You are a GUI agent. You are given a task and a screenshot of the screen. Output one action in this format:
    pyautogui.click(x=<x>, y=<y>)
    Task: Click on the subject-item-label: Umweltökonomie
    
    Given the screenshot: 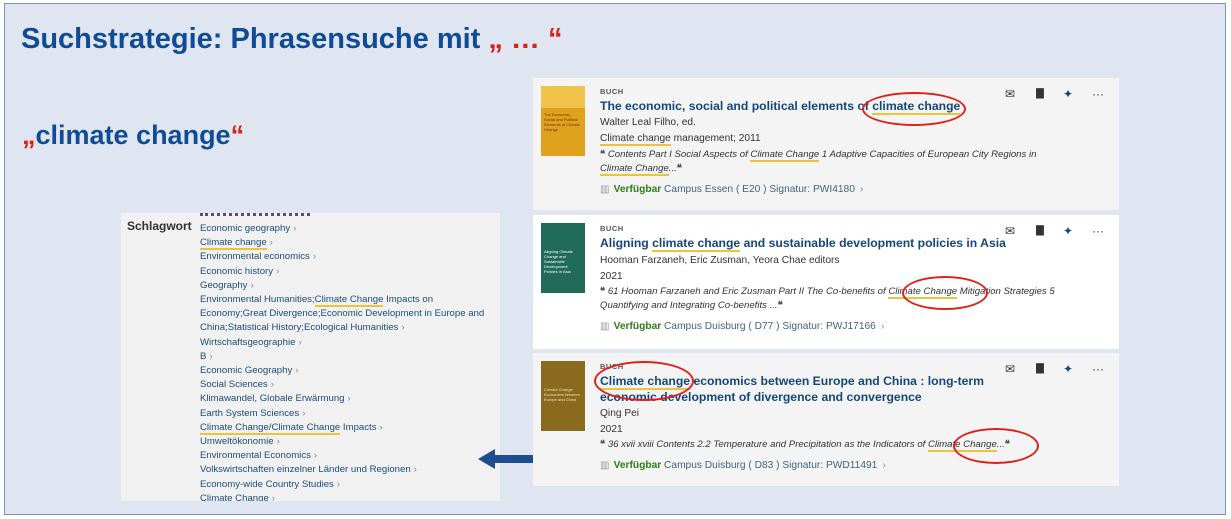 What is the action you would take?
    pyautogui.click(x=237, y=442)
    